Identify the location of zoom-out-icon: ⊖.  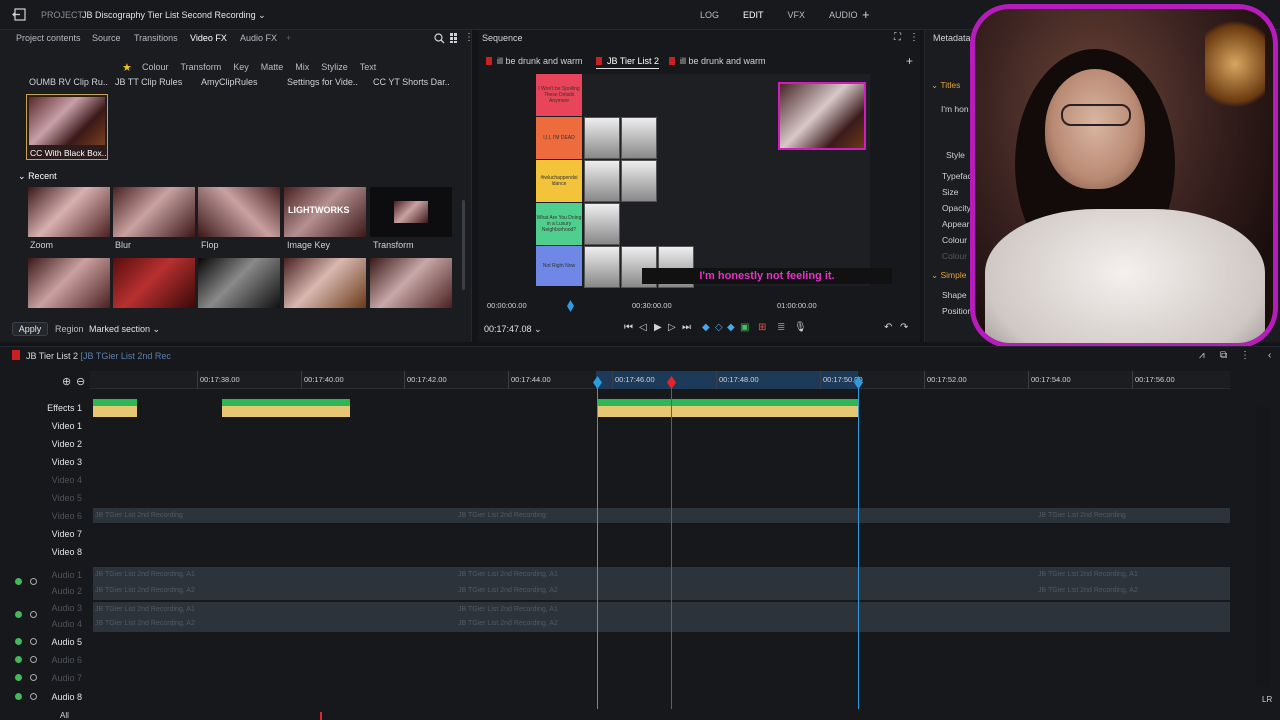
(80, 381).